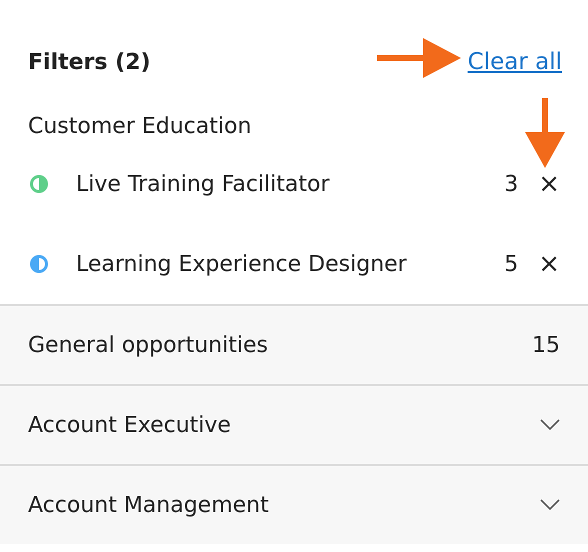 This screenshot has width=588, height=552. I want to click on section-label: Account Management, so click(148, 505).